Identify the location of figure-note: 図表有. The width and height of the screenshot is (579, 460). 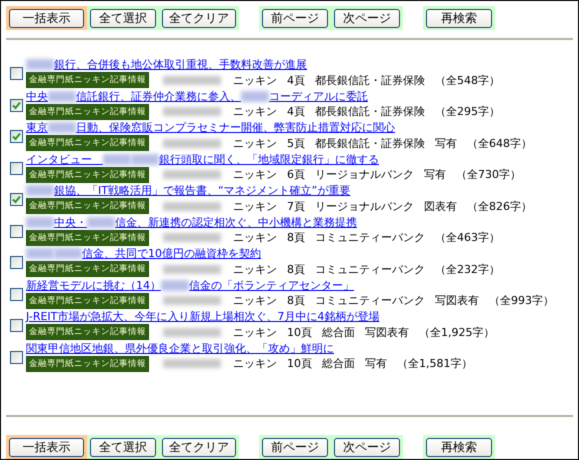
(440, 206).